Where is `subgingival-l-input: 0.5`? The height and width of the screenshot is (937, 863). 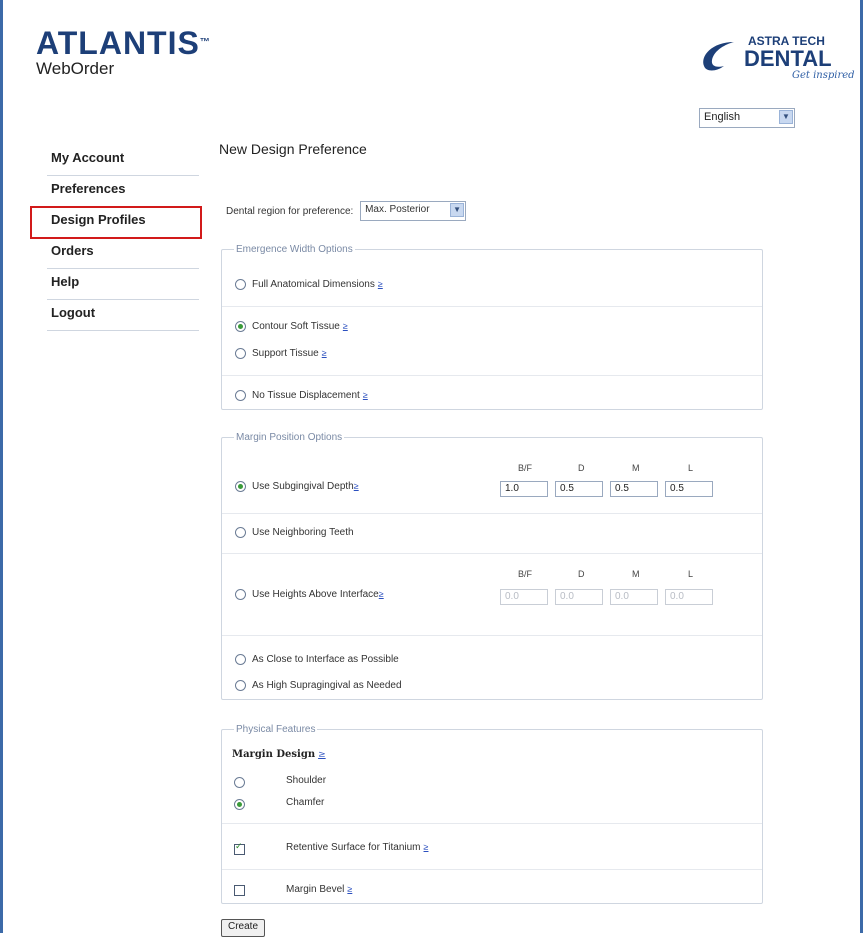 subgingival-l-input: 0.5 is located at coordinates (689, 489).